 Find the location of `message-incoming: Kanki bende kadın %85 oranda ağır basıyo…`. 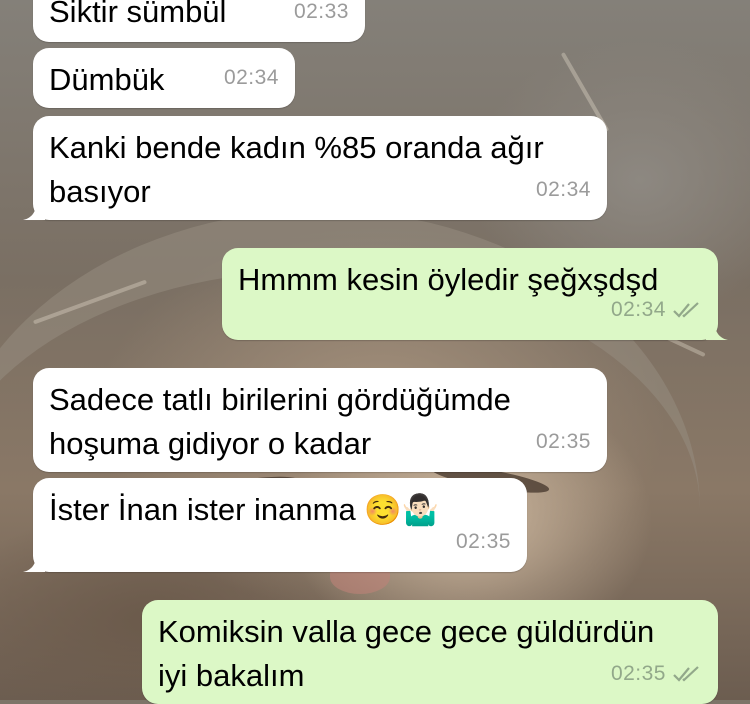

message-incoming: Kanki bende kadın %85 oranda ağır basıyo… is located at coordinates (315, 168).